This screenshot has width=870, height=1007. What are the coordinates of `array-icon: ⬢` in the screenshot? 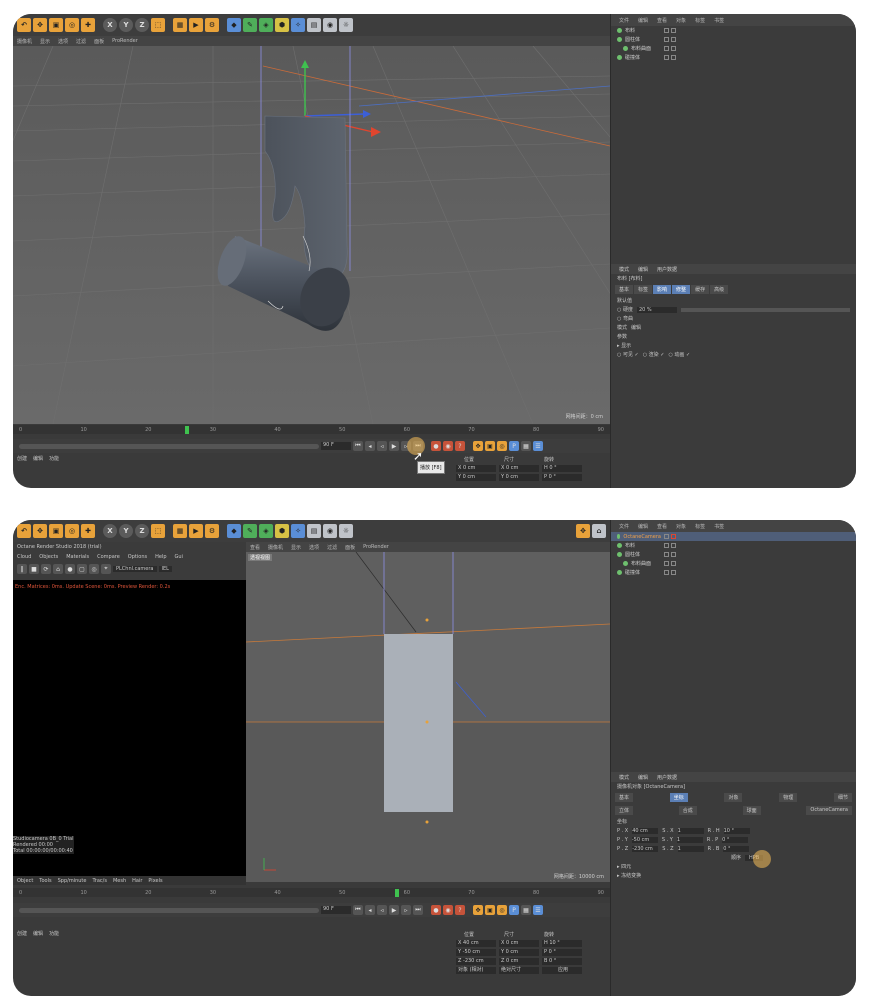 It's located at (282, 25).